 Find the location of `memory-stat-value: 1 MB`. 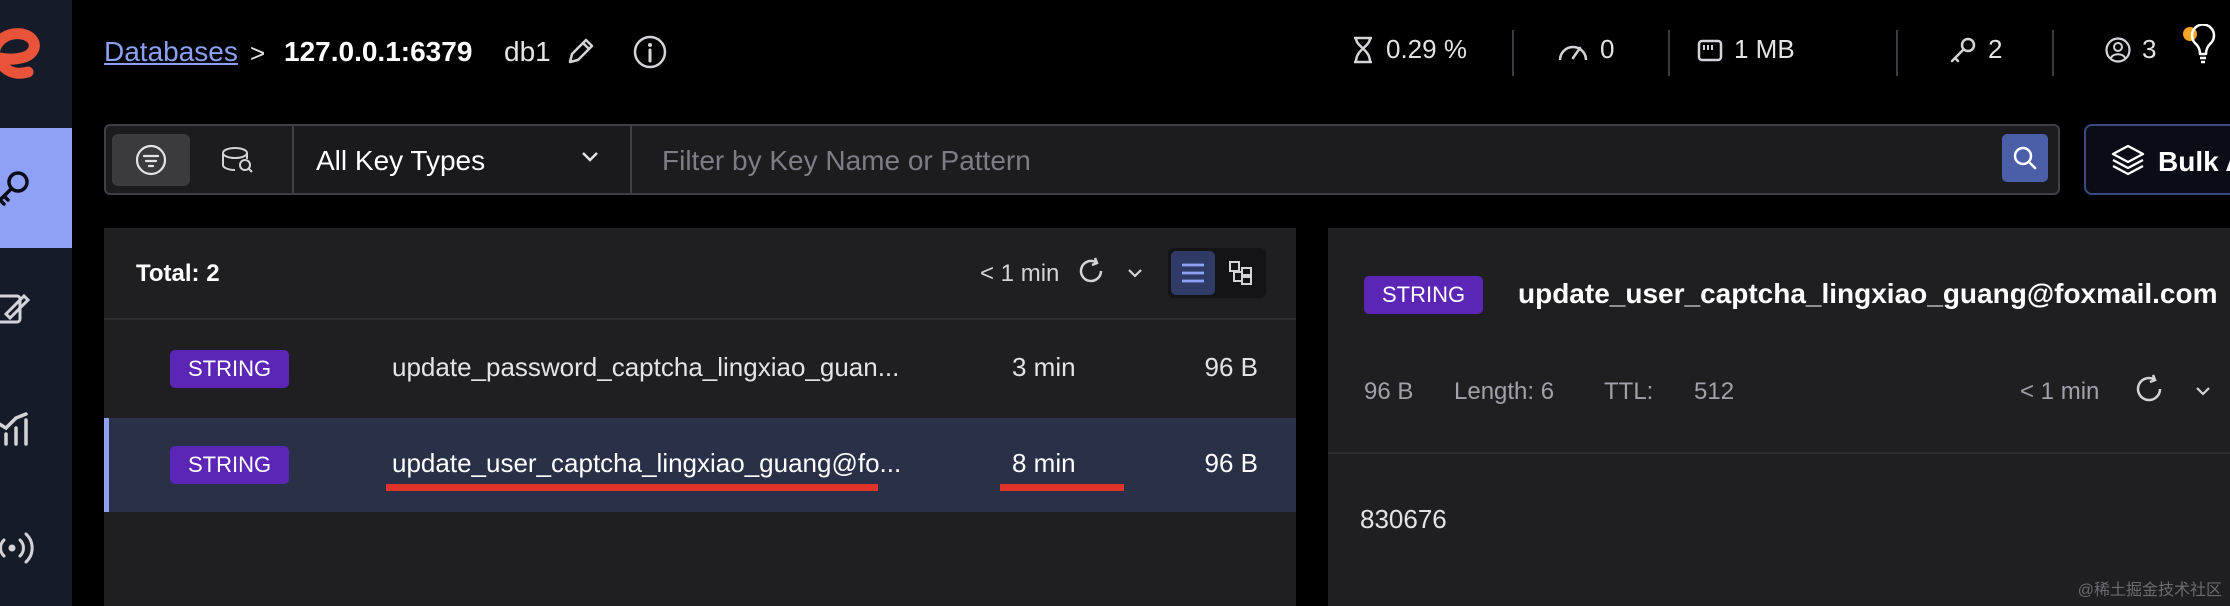

memory-stat-value: 1 MB is located at coordinates (1764, 49).